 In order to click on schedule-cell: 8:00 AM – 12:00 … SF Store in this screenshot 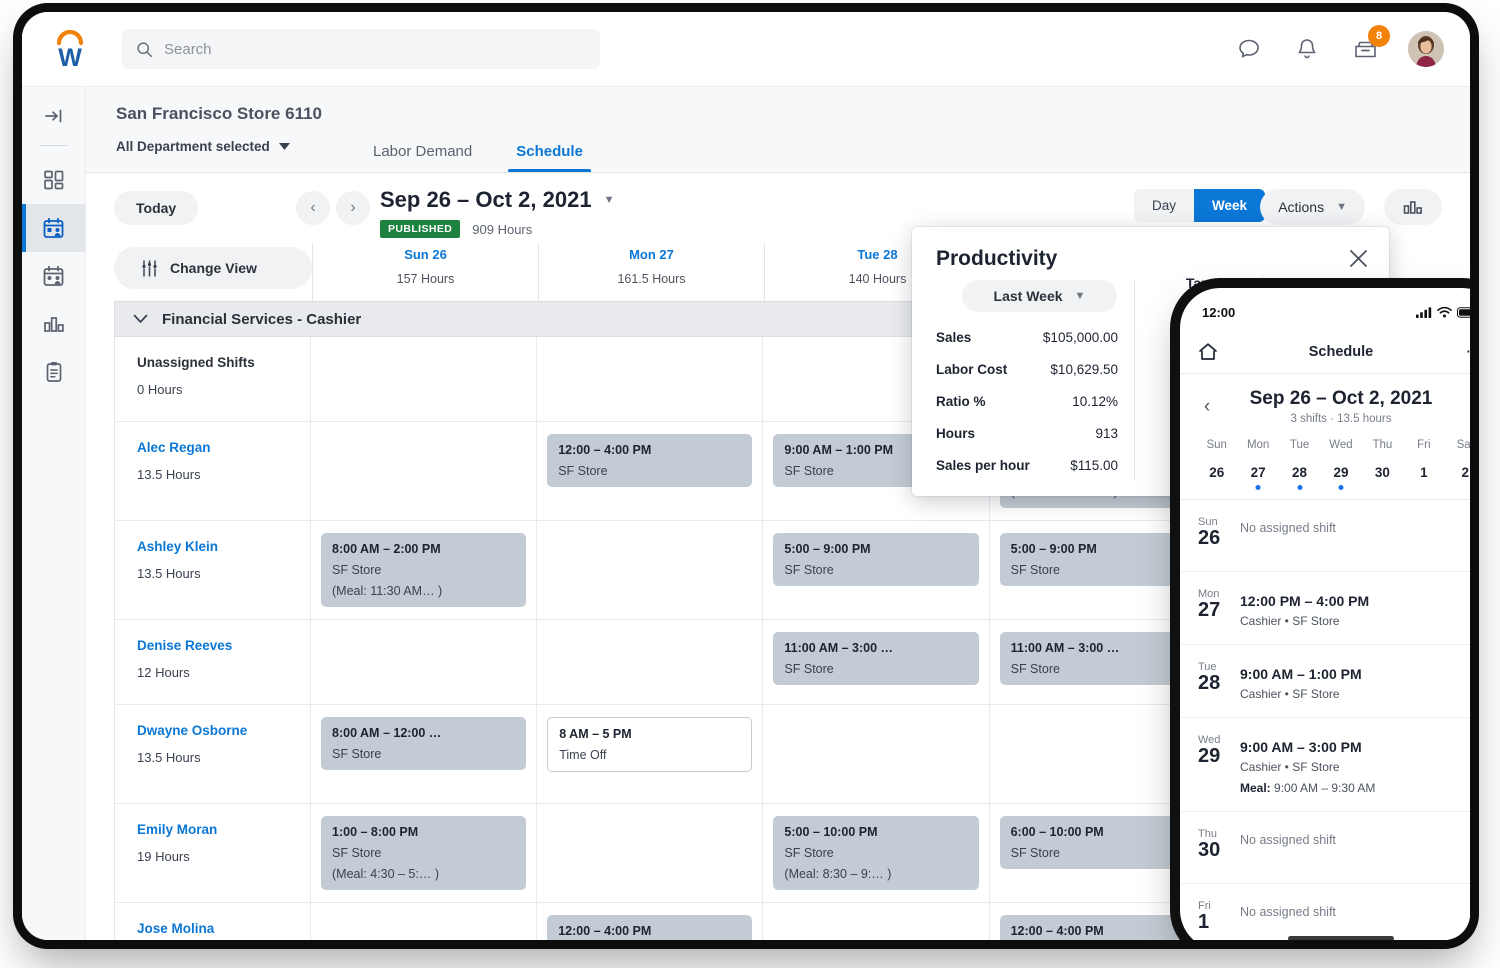, I will do `click(424, 754)`.